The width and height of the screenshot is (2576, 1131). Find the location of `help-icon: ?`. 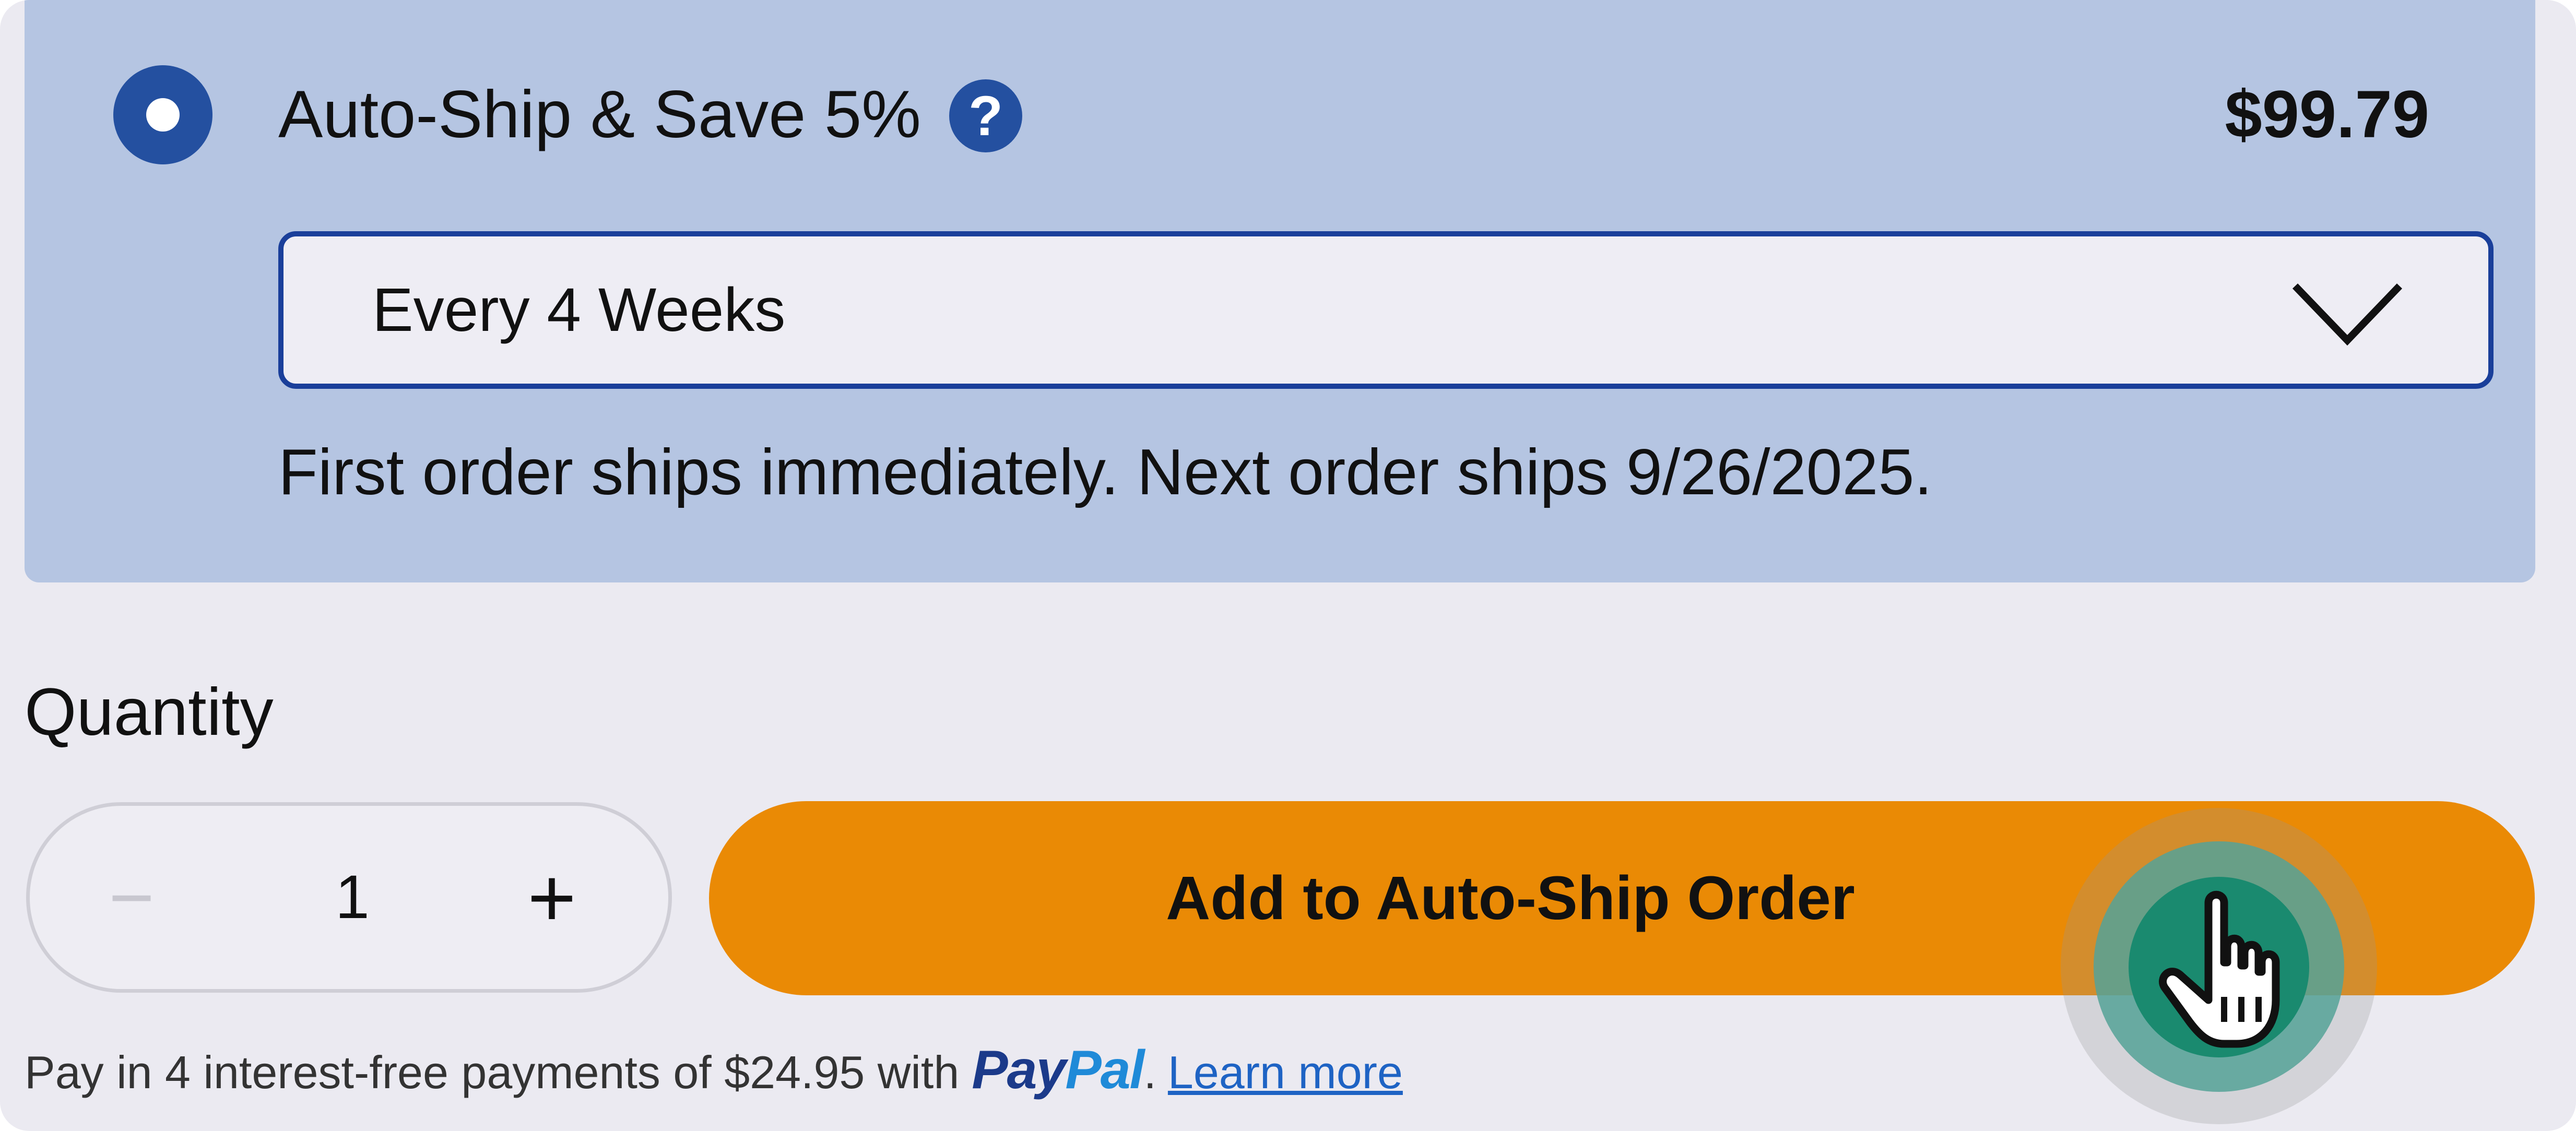

help-icon: ? is located at coordinates (985, 115).